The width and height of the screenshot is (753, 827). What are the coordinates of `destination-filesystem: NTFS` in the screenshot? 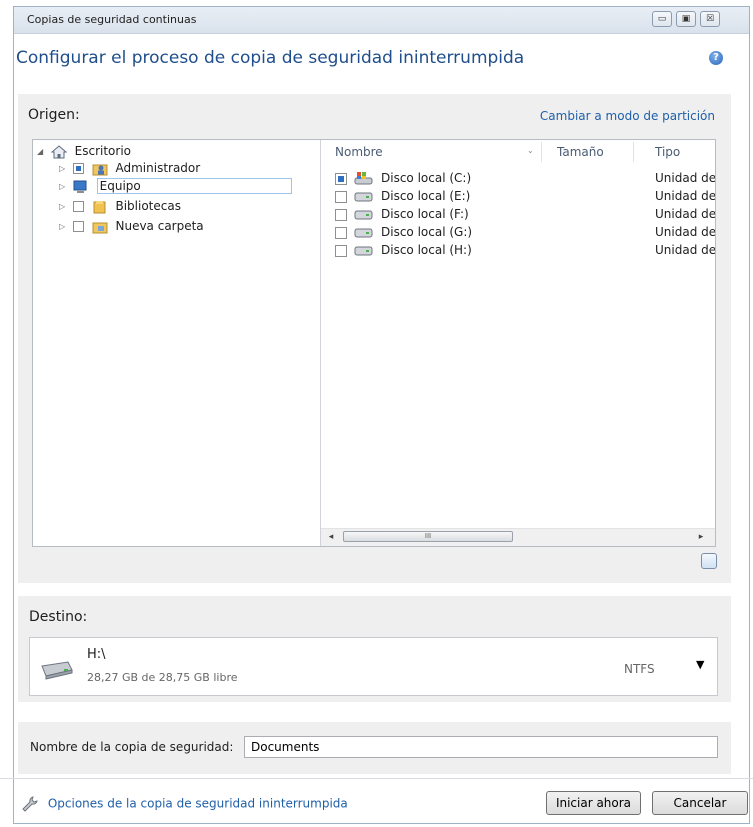 It's located at (639, 669).